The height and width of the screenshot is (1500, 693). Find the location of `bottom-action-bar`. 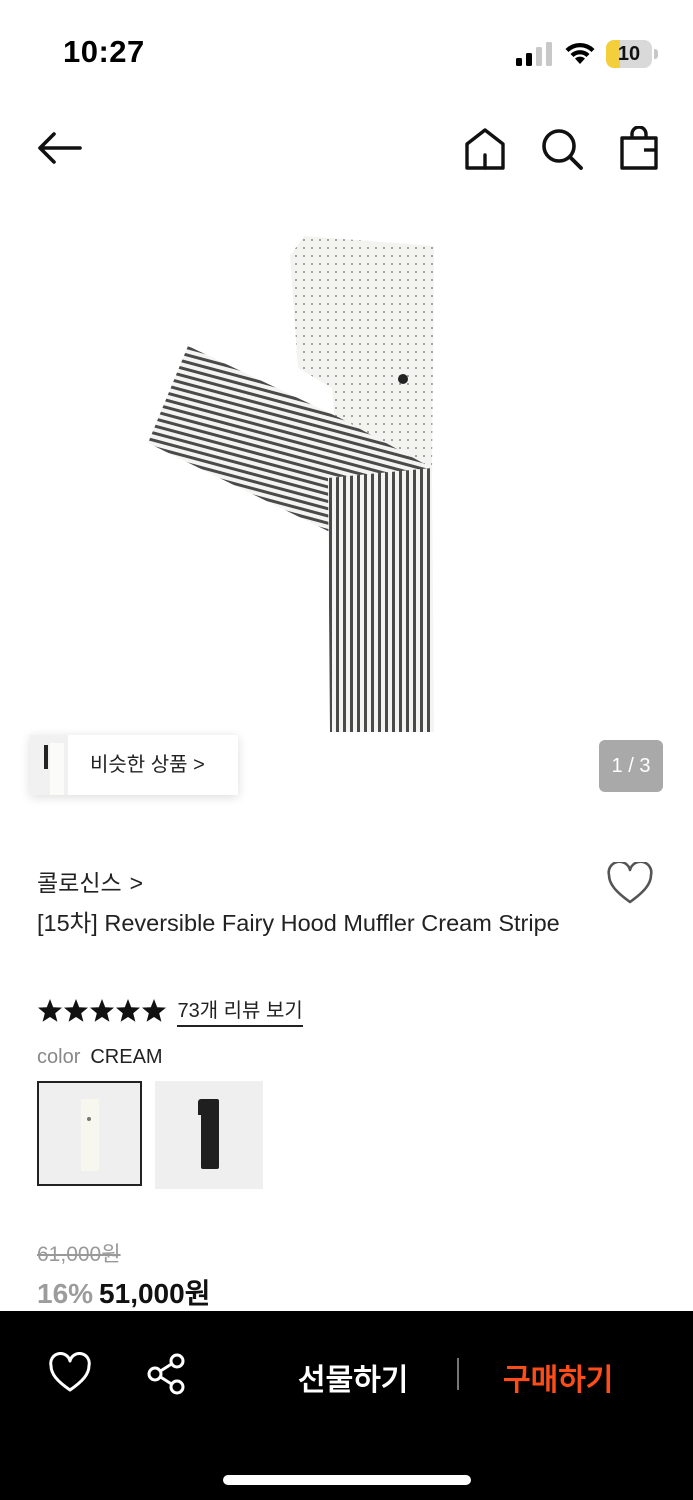

bottom-action-bar is located at coordinates (346, 1405).